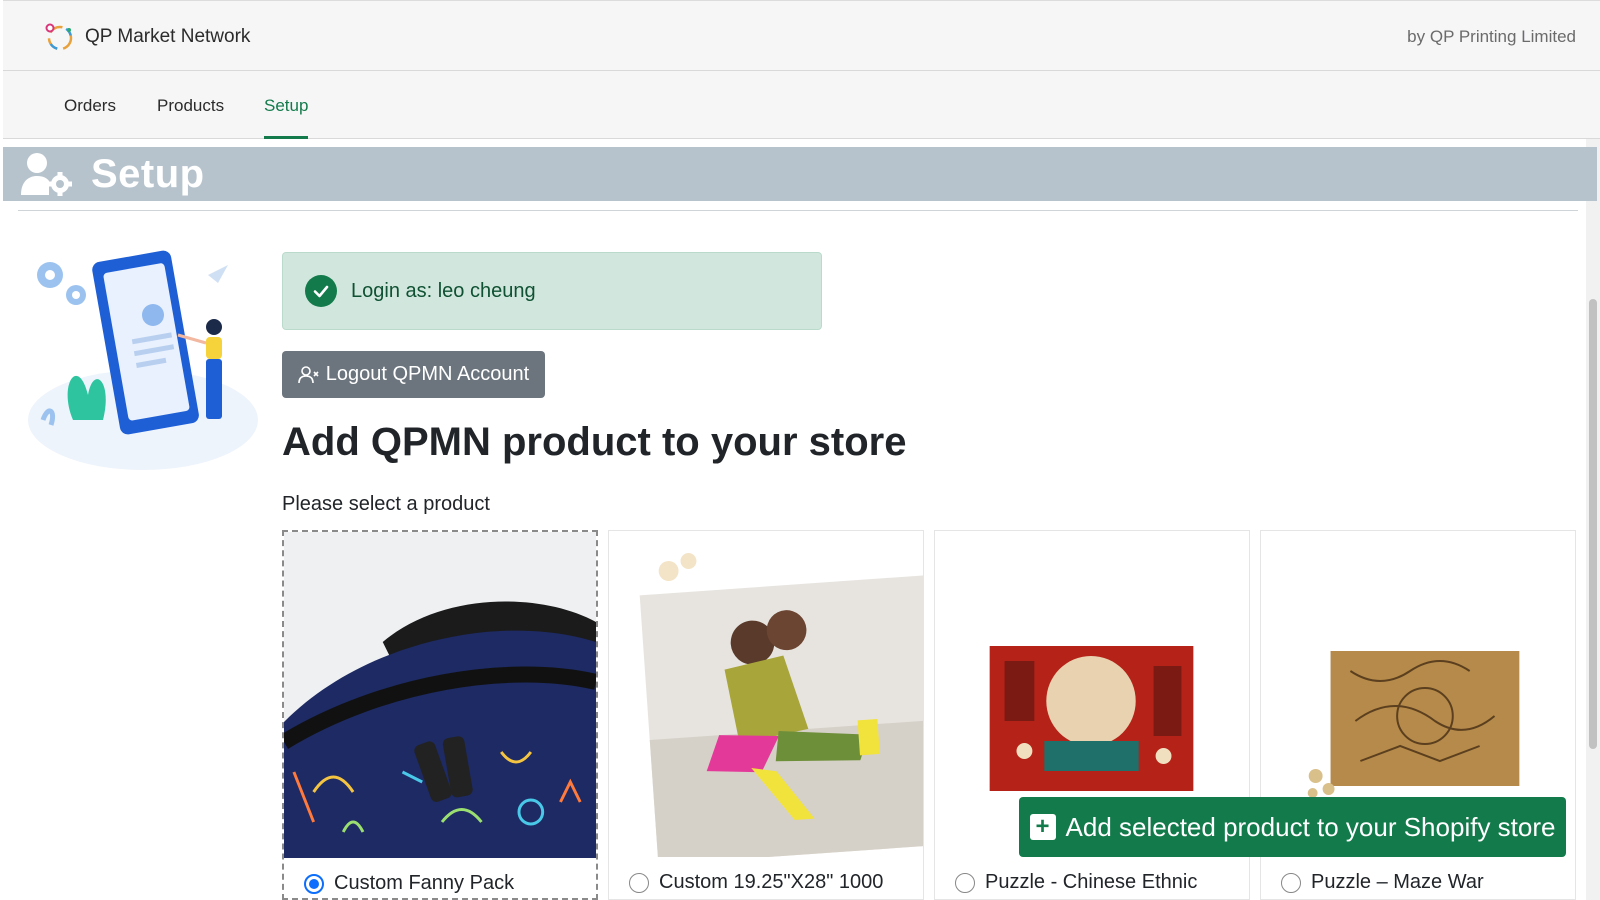 This screenshot has width=1600, height=900. I want to click on login-status-text: Login as: leo cheung, so click(443, 290).